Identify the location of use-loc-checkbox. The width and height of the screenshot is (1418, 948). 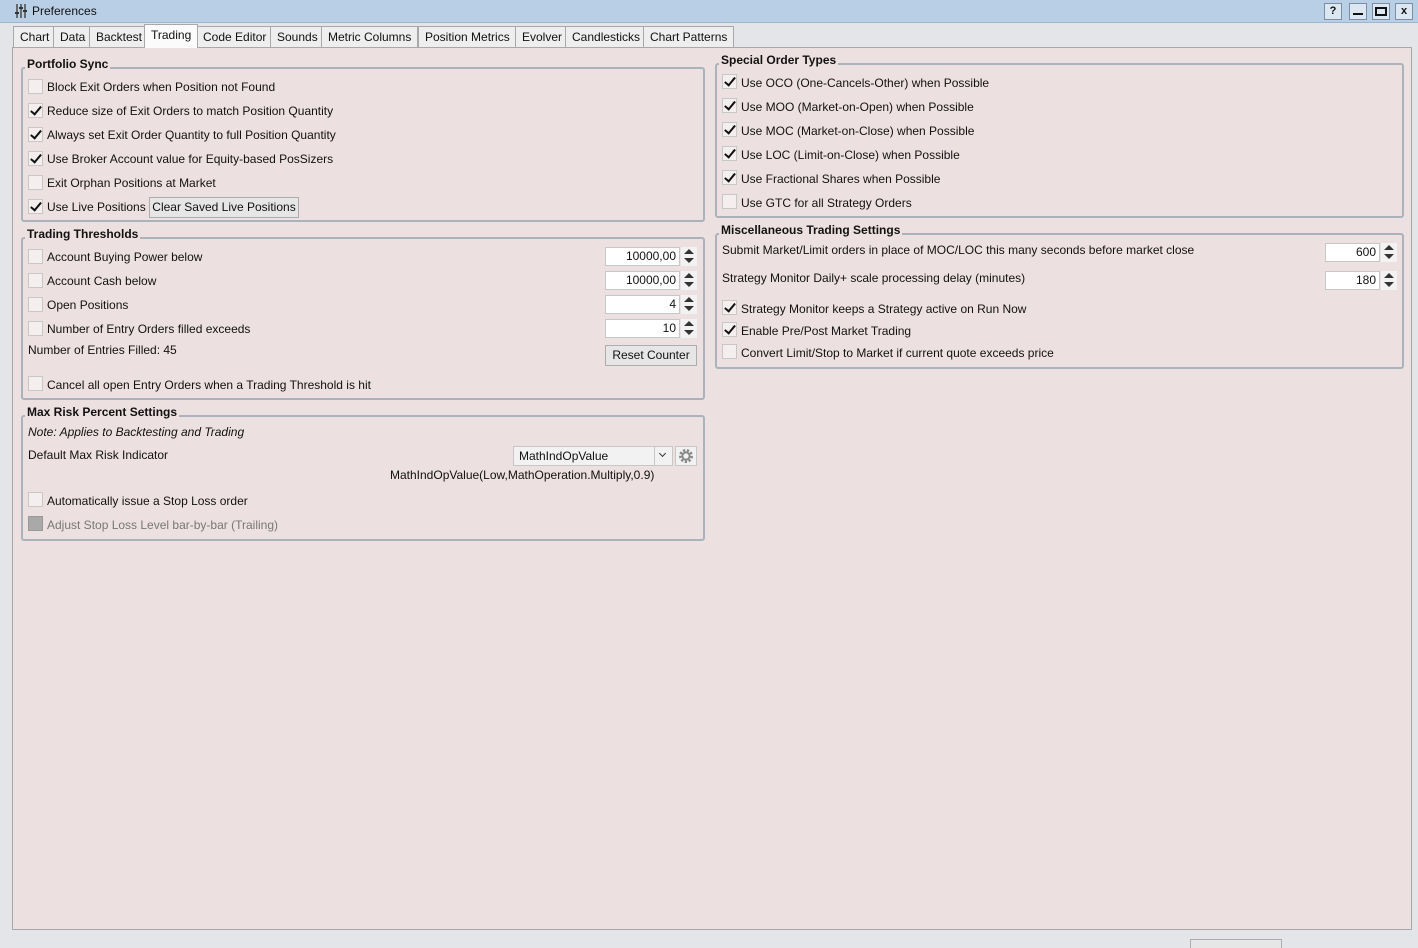
(729, 153).